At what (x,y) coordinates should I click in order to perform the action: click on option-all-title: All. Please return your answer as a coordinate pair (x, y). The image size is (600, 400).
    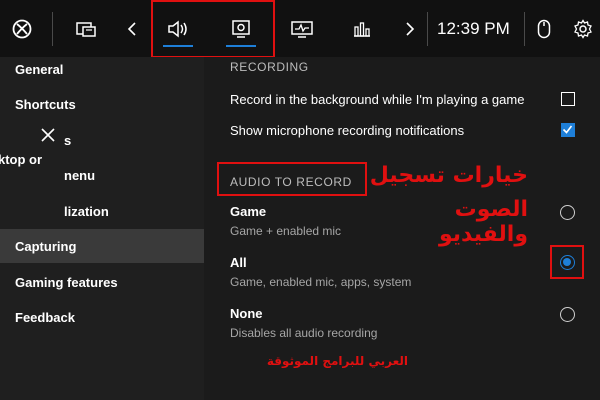
    Looking at the image, I should click on (238, 262).